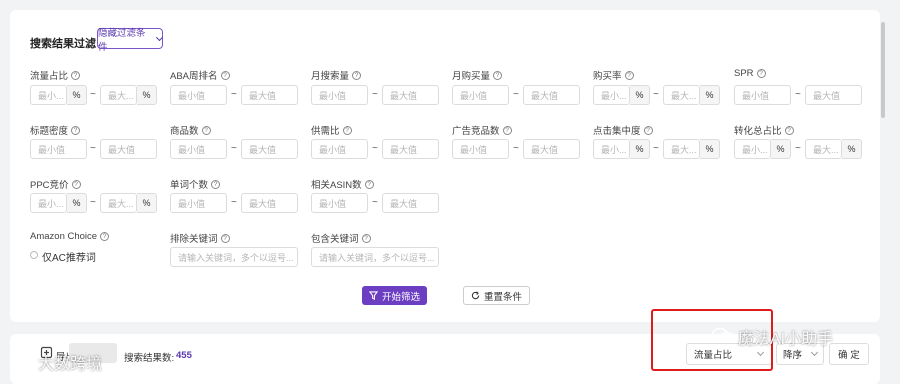  I want to click on ad-products-min: 最小值, so click(480, 149).